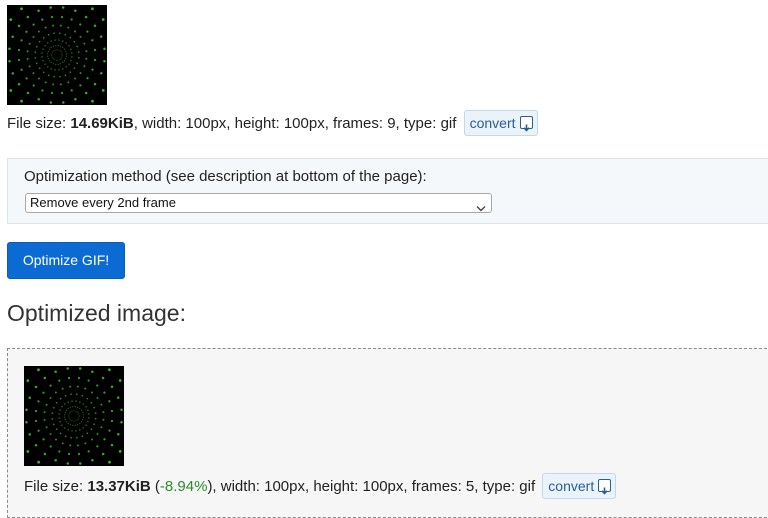  Describe the element at coordinates (481, 208) in the screenshot. I see `chevron-down-icon` at that location.